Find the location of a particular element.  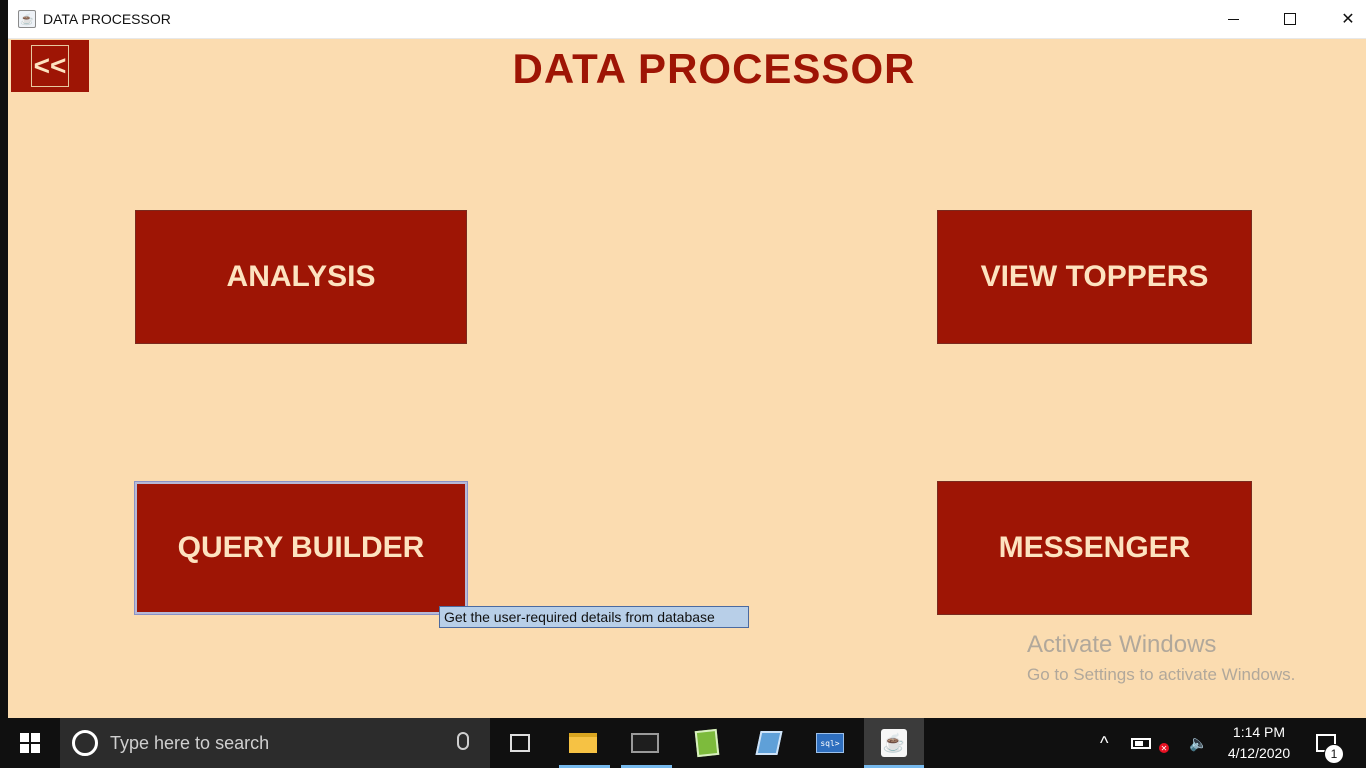

speaker-icon: 🔈 is located at coordinates (1198, 743).